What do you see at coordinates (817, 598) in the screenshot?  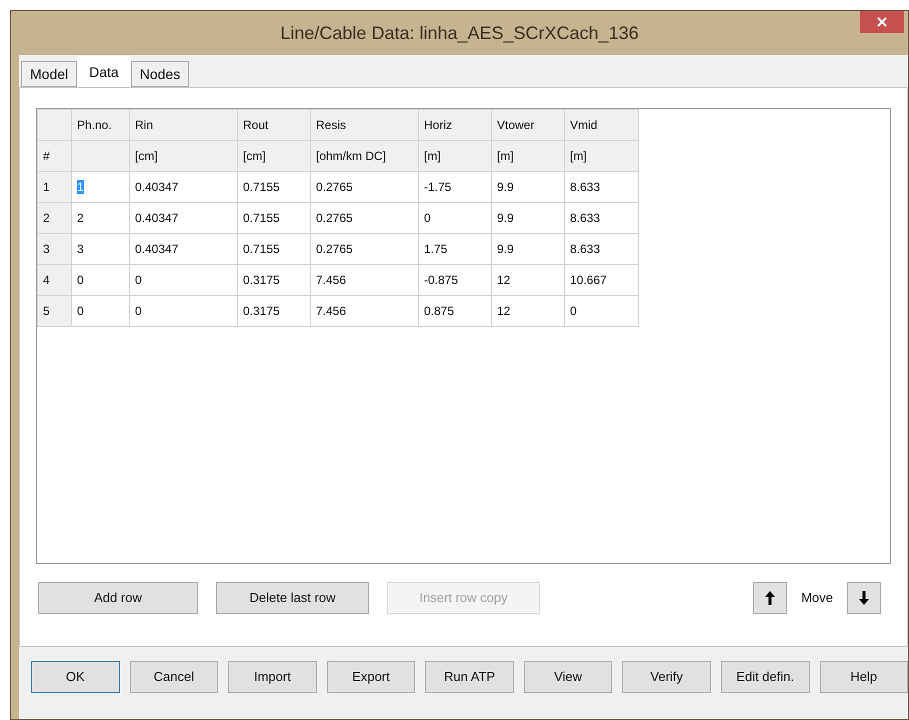 I see `move-label: Move` at bounding box center [817, 598].